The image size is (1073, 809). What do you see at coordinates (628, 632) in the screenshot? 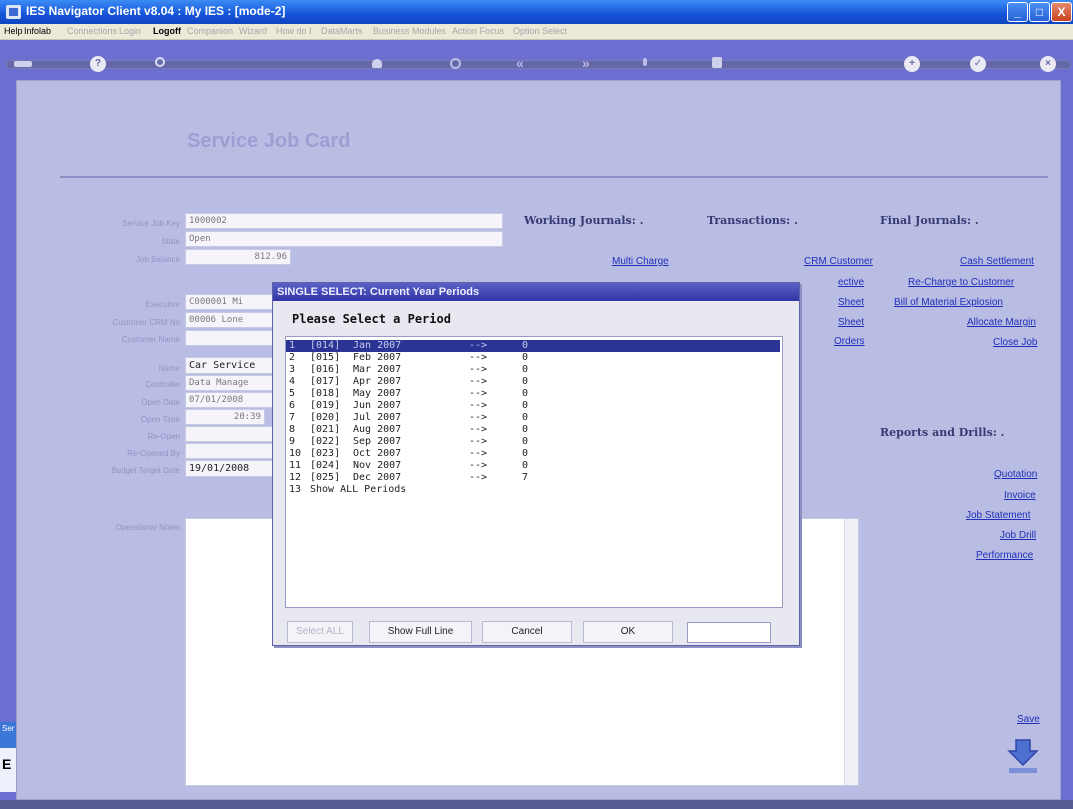
I see `ok-button: OK` at bounding box center [628, 632].